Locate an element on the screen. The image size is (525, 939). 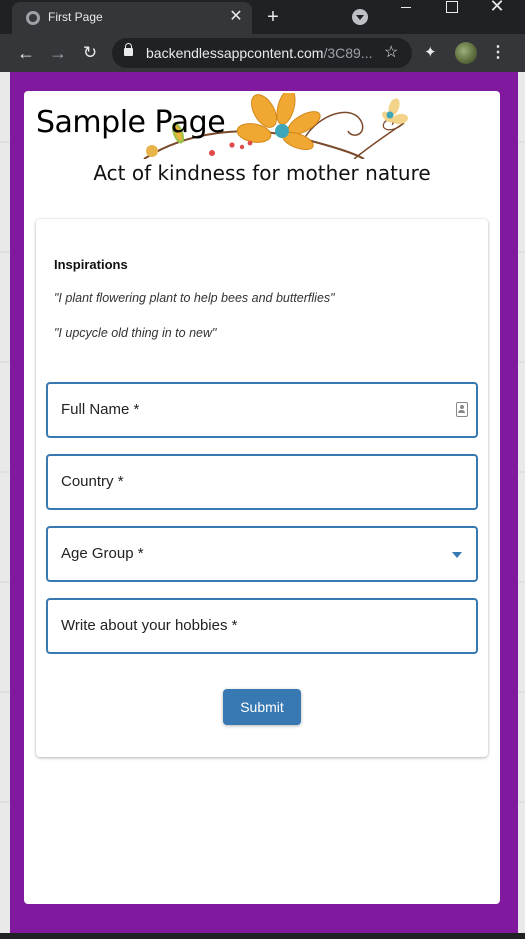
profile-avatar is located at coordinates (466, 53).